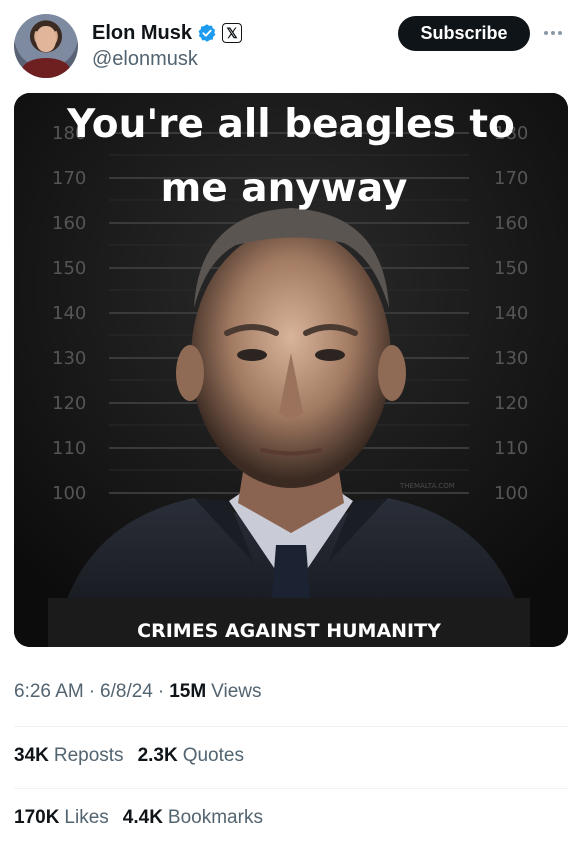 Image resolution: width=576 pixels, height=848 pixels. What do you see at coordinates (213, 755) in the screenshot?
I see `quotes-label: Quotes` at bounding box center [213, 755].